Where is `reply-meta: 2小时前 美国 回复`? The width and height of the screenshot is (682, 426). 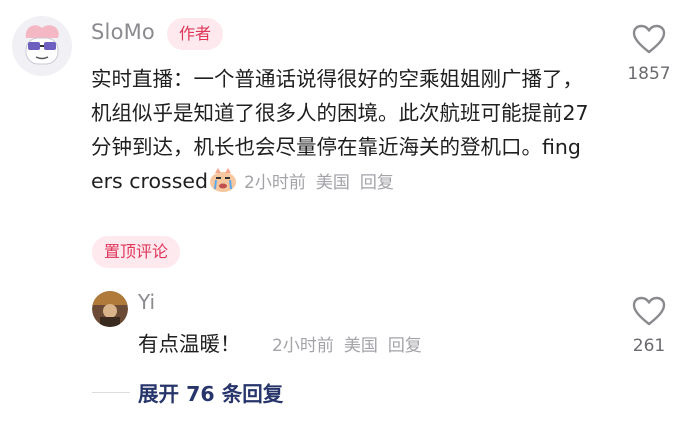 reply-meta: 2小时前 美国 回复 is located at coordinates (352, 343).